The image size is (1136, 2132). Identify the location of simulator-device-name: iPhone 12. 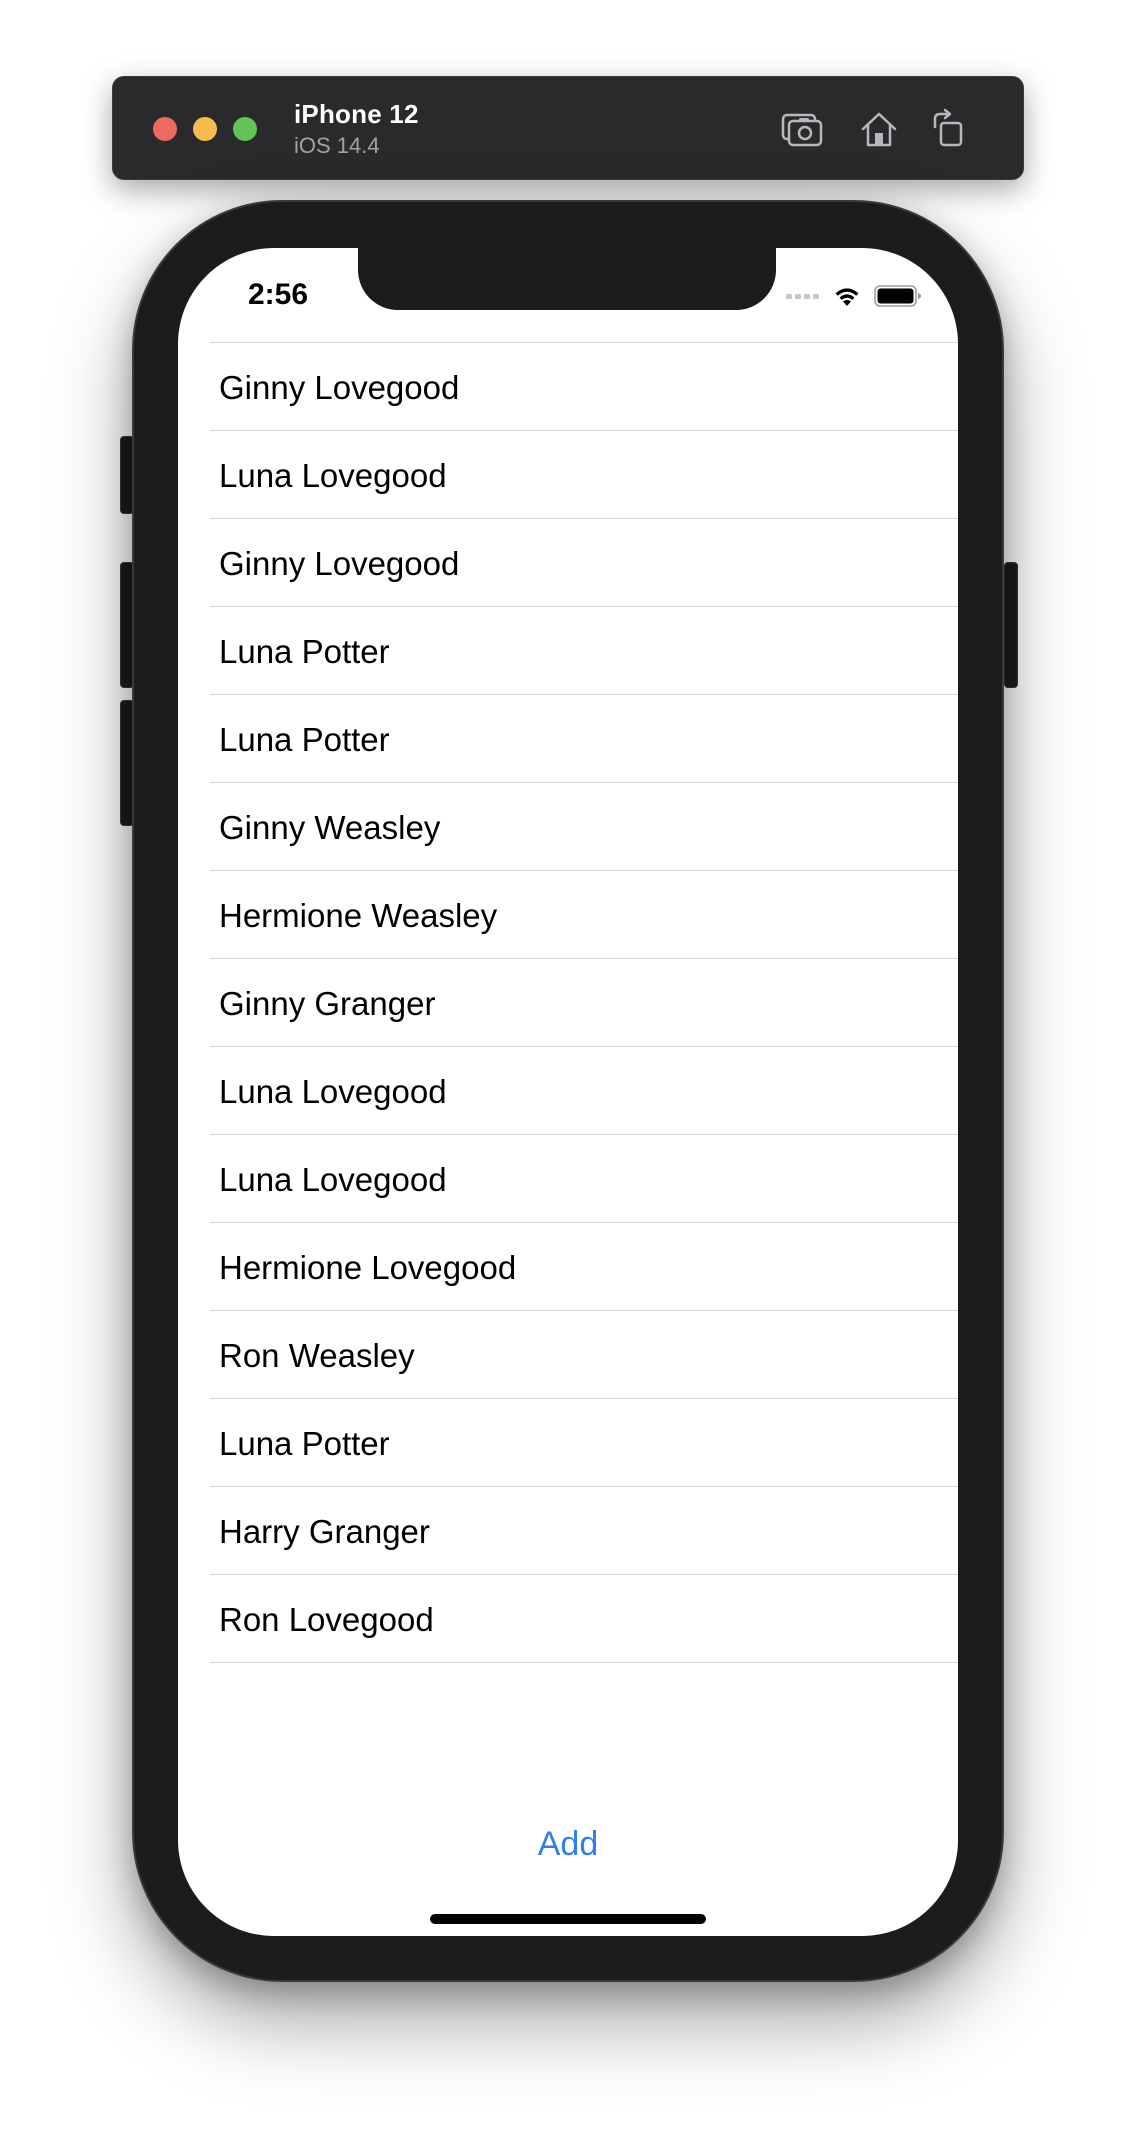
(356, 114).